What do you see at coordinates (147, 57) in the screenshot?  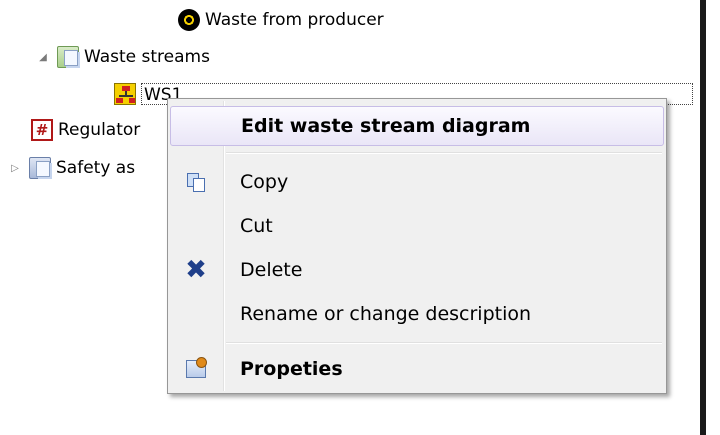 I see `tree-item-label: Waste streams` at bounding box center [147, 57].